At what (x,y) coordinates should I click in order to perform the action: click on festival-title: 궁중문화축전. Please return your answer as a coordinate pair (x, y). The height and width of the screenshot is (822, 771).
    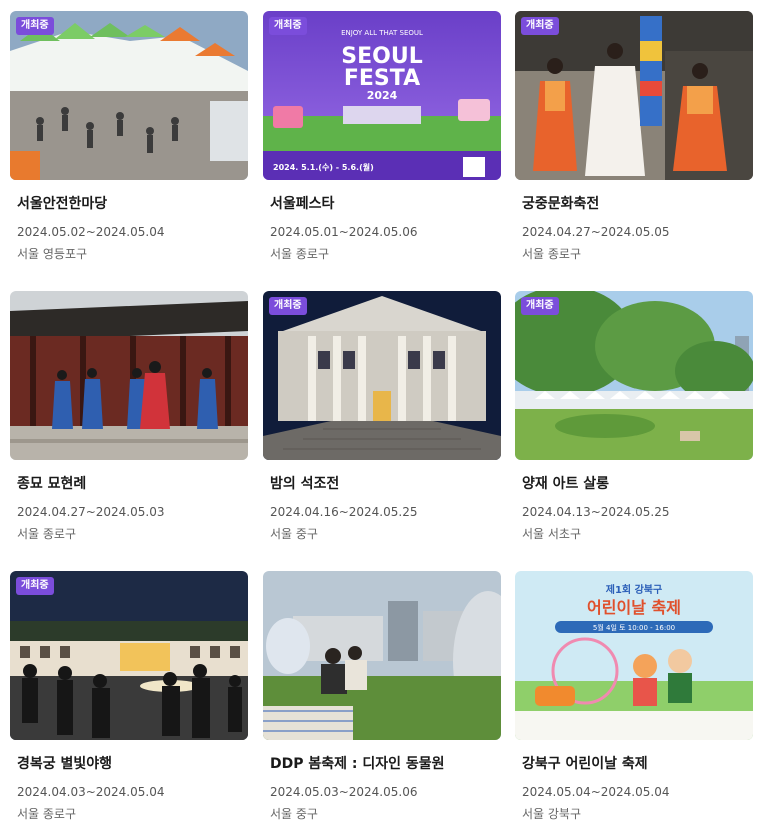
    Looking at the image, I should click on (637, 204).